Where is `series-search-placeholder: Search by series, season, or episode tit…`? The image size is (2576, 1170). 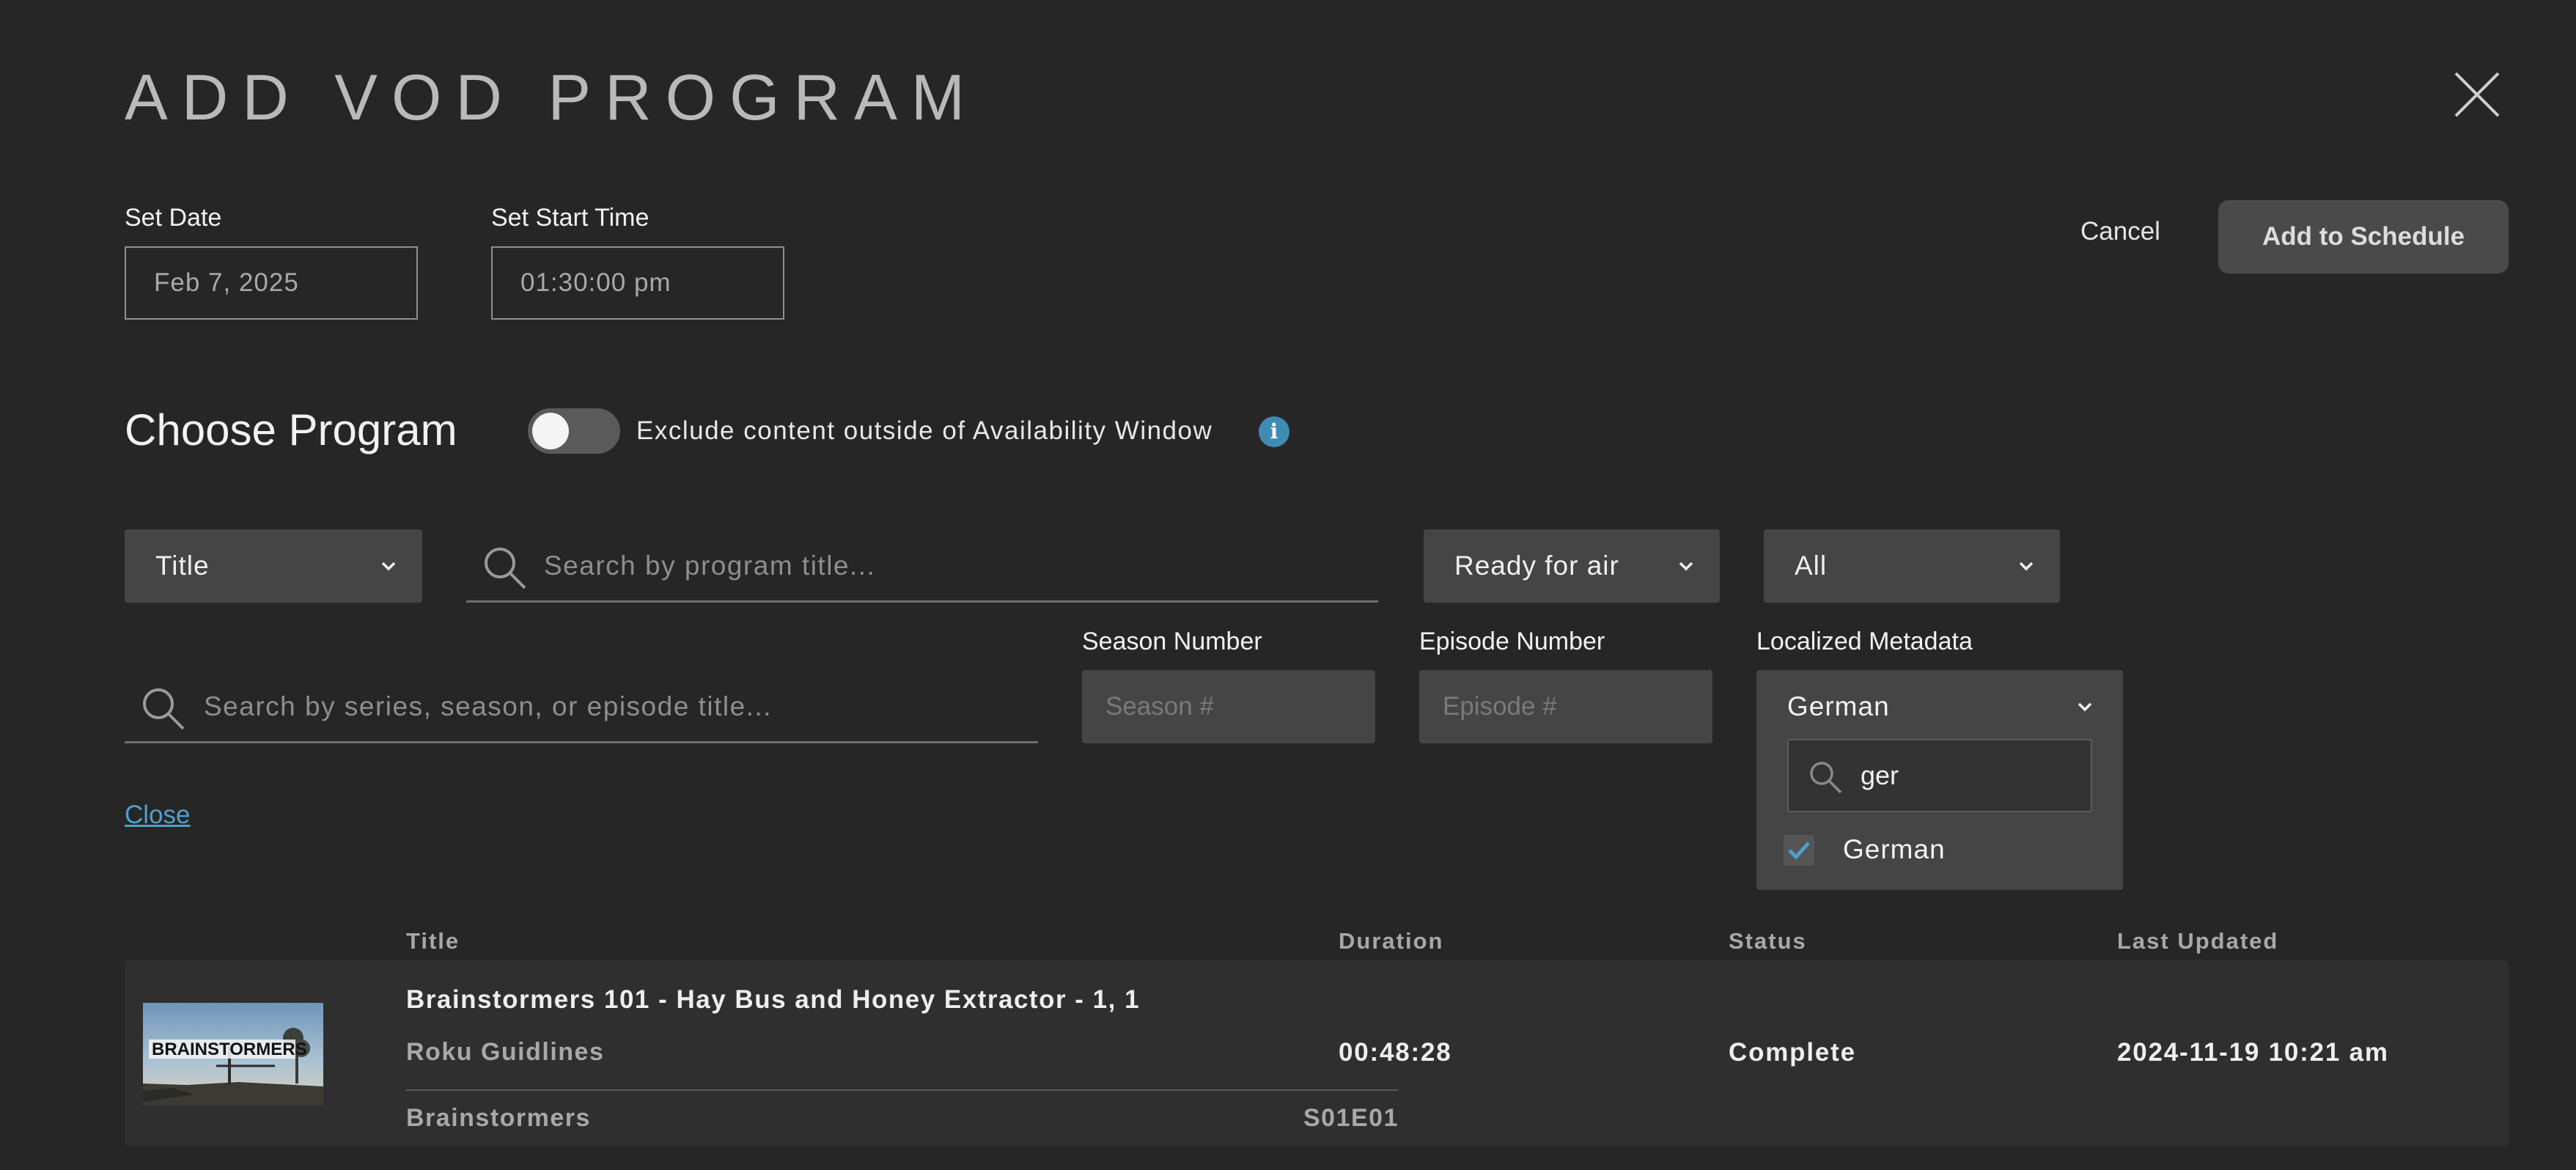 series-search-placeholder: Search by series, season, or episode tit… is located at coordinates (488, 706).